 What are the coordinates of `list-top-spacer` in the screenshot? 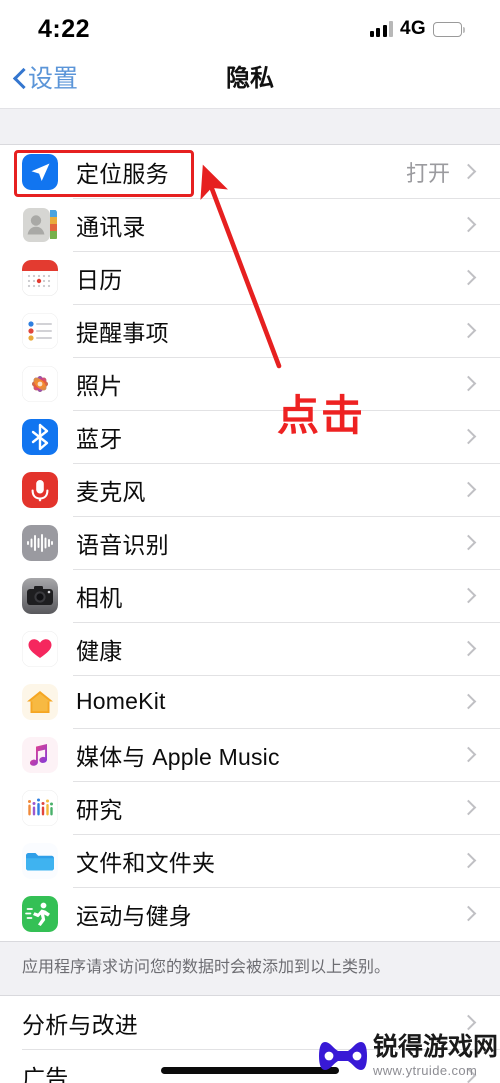 It's located at (250, 126).